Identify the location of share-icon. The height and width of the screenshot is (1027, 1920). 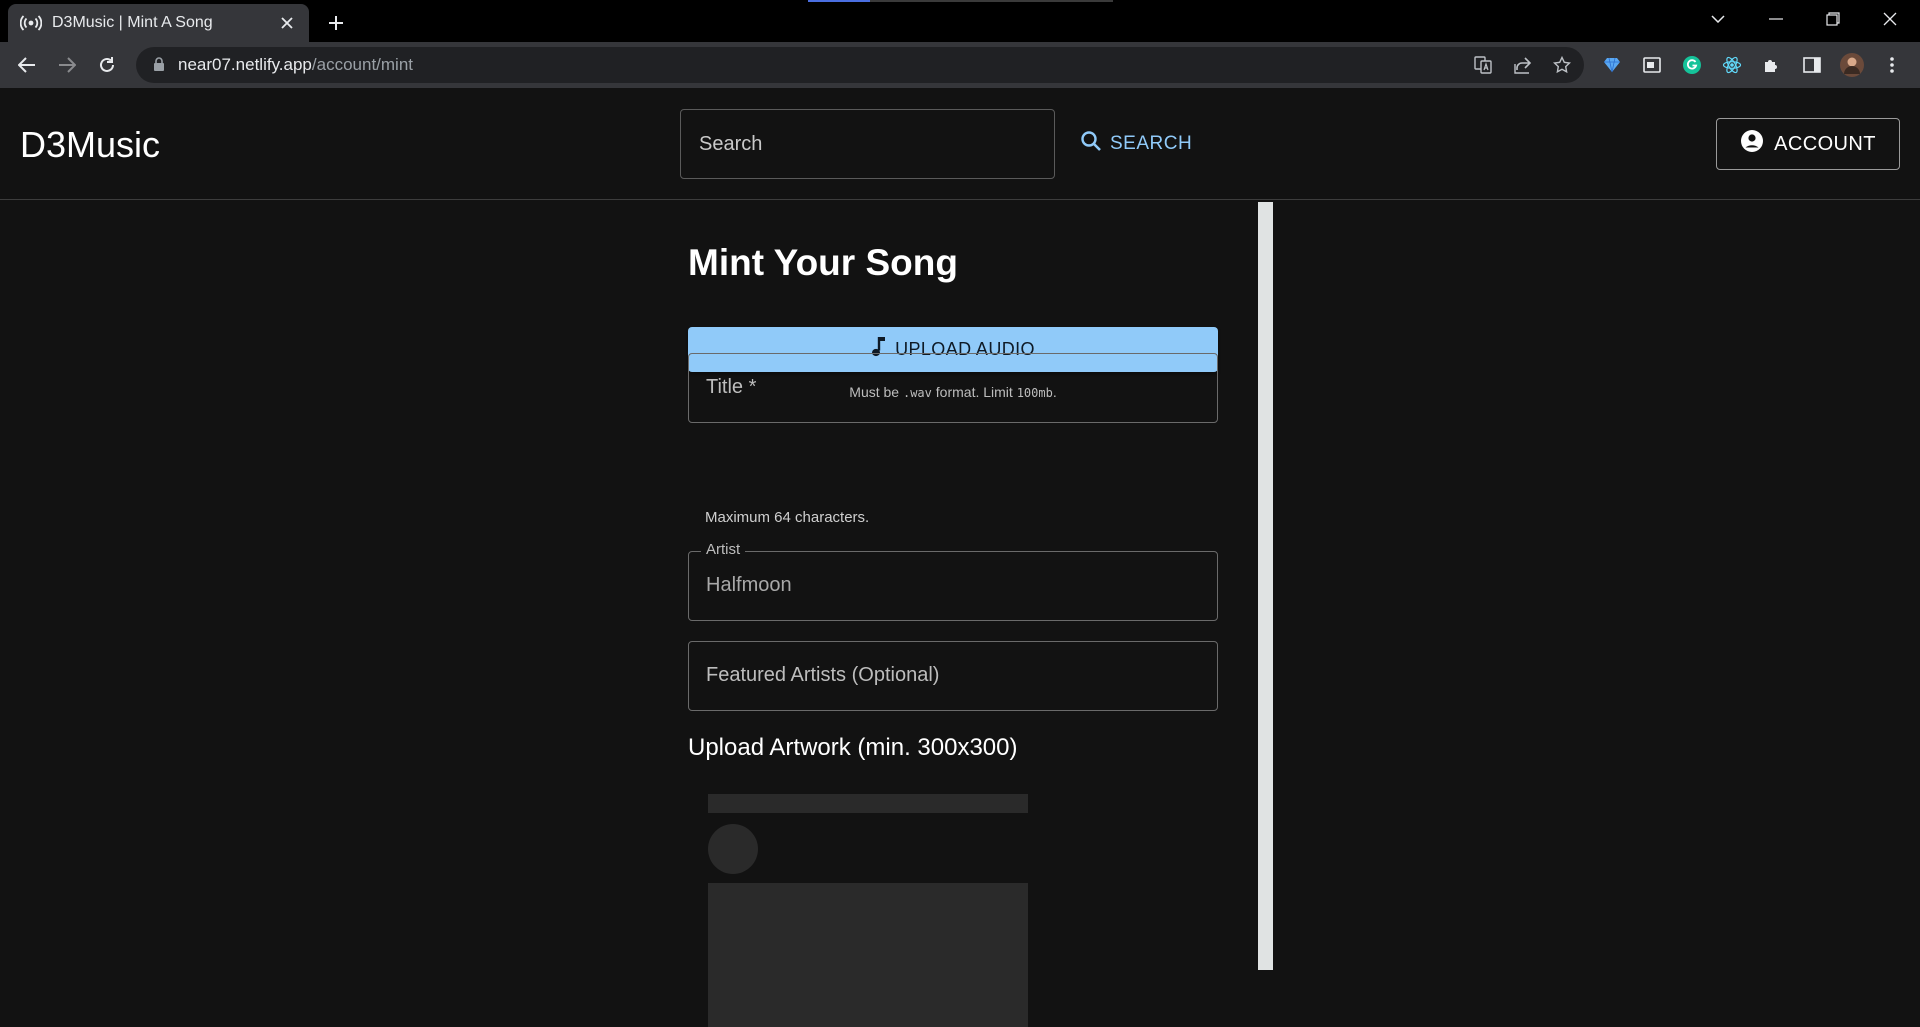
(1523, 65).